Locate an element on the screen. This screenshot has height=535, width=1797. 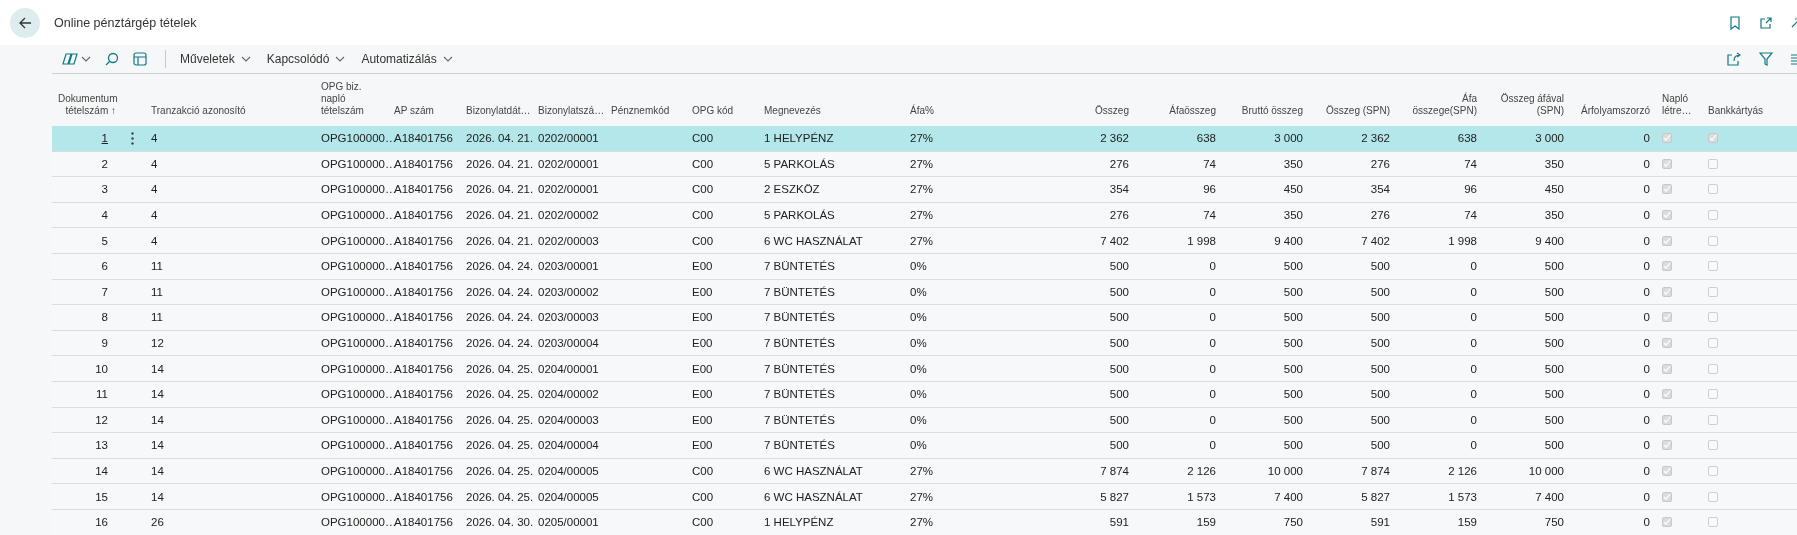
row-link: 14 is located at coordinates (101, 471).